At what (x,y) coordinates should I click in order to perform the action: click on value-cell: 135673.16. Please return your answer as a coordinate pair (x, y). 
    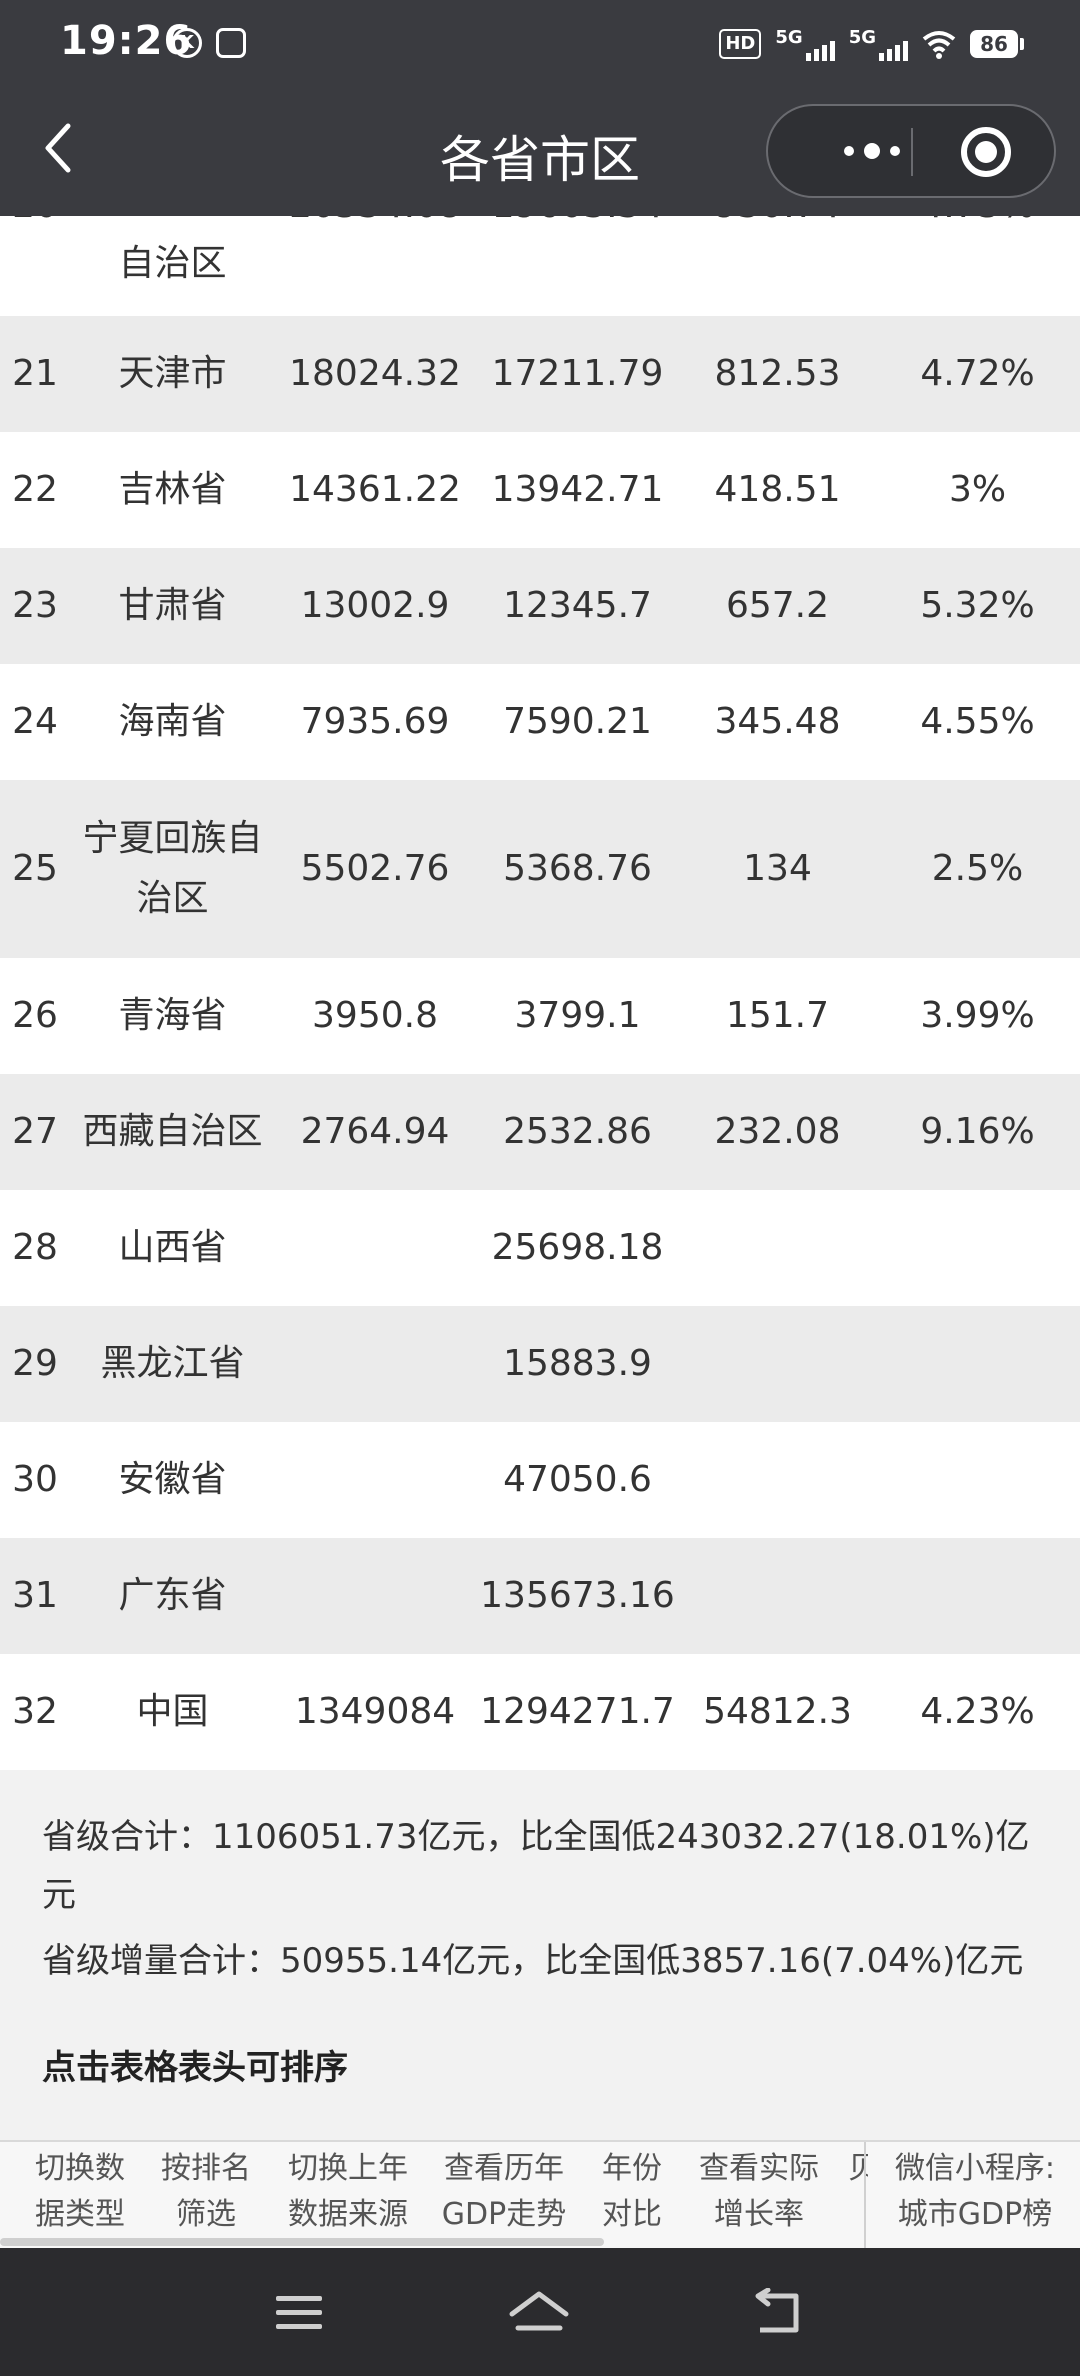
    Looking at the image, I should click on (577, 1595).